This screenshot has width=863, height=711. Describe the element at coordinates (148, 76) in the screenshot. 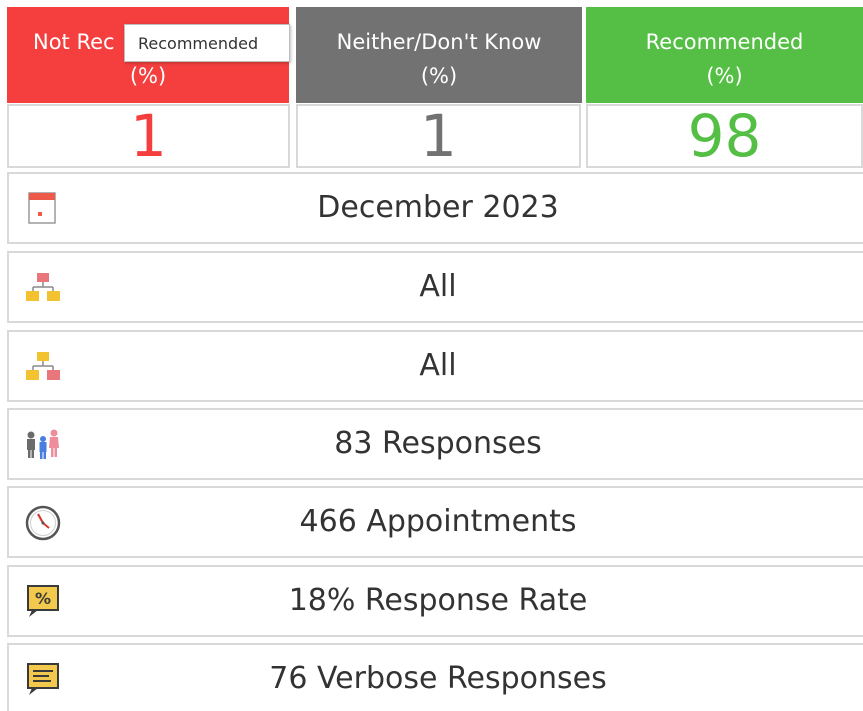

I see `not-recommended-unit: (%)` at that location.